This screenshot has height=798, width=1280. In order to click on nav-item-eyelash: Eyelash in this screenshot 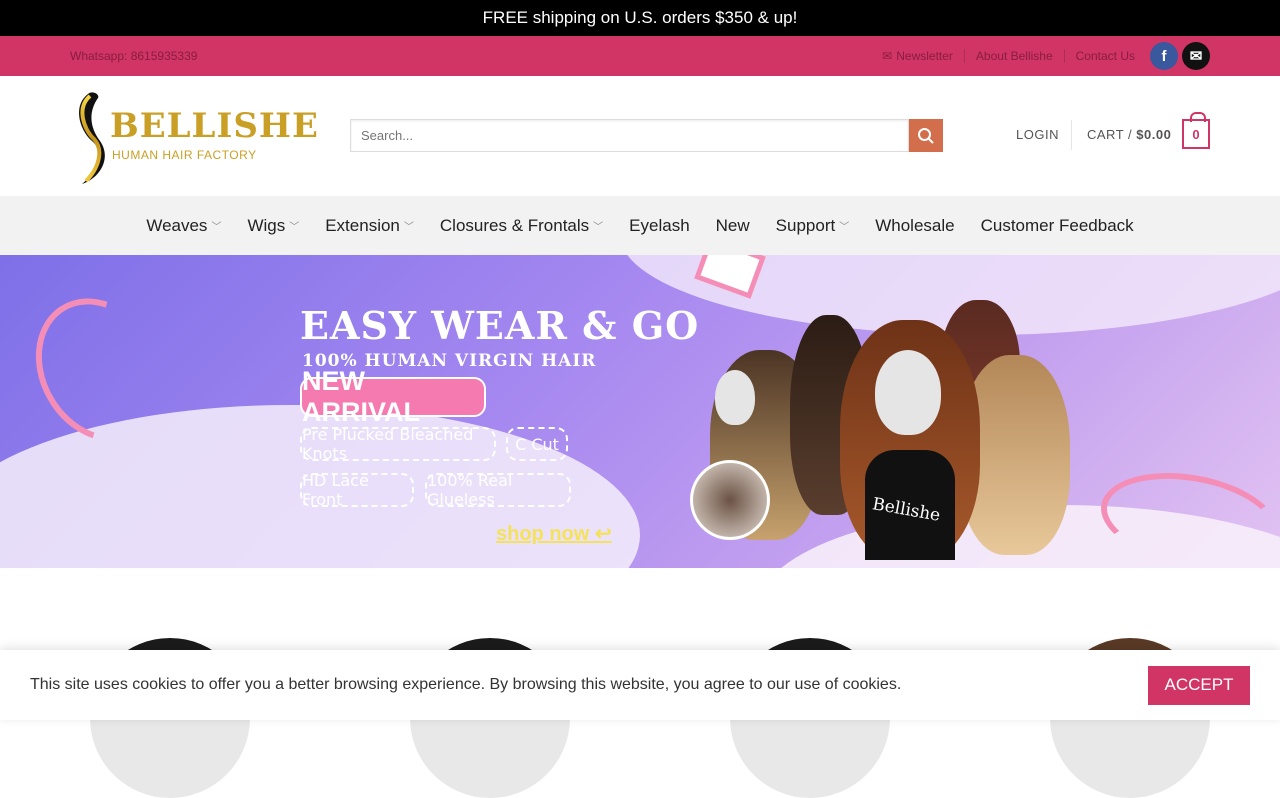, I will do `click(659, 226)`.